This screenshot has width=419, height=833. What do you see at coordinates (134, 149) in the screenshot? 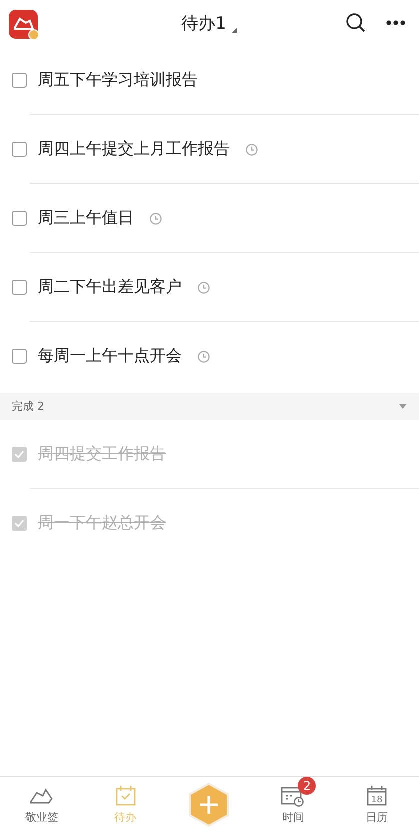
I see `task-title: 周四上午提交上月工作报告` at bounding box center [134, 149].